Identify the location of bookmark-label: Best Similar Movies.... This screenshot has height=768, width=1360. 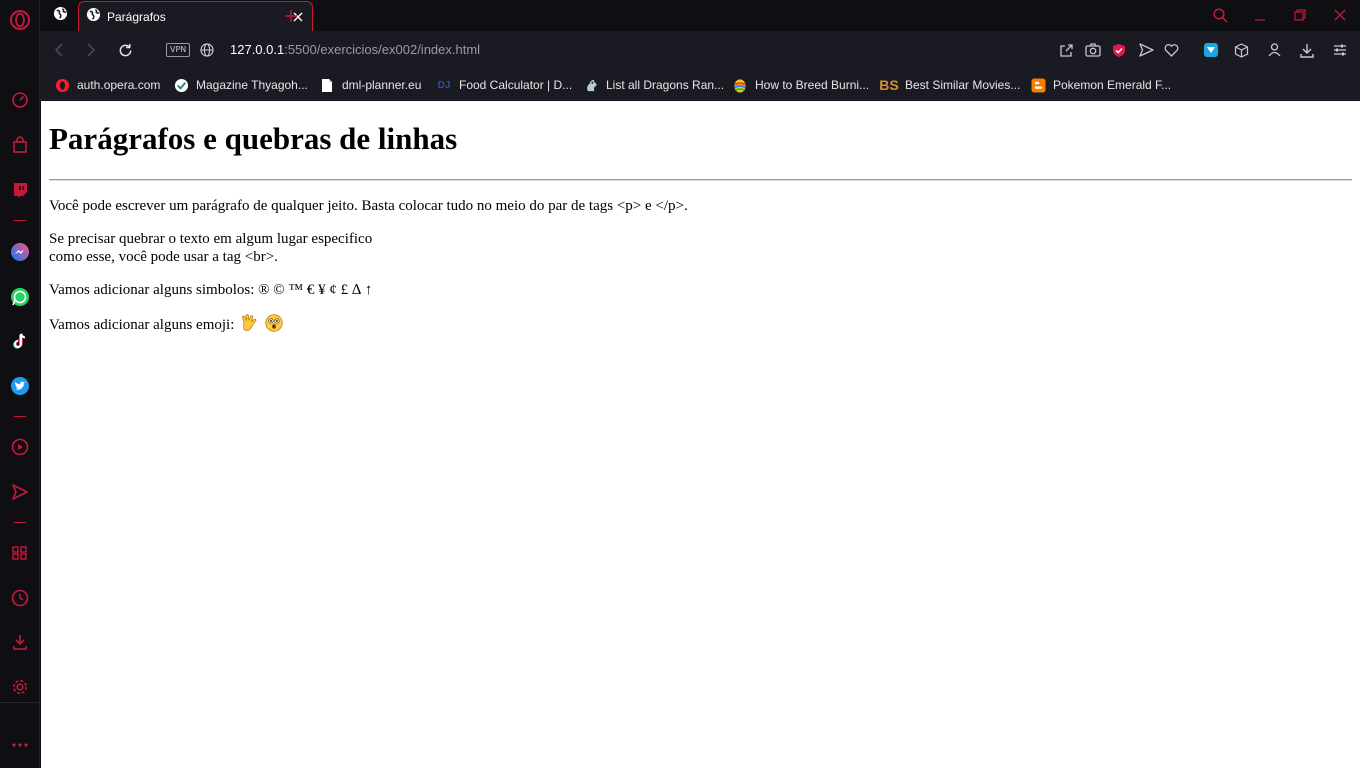
(963, 85).